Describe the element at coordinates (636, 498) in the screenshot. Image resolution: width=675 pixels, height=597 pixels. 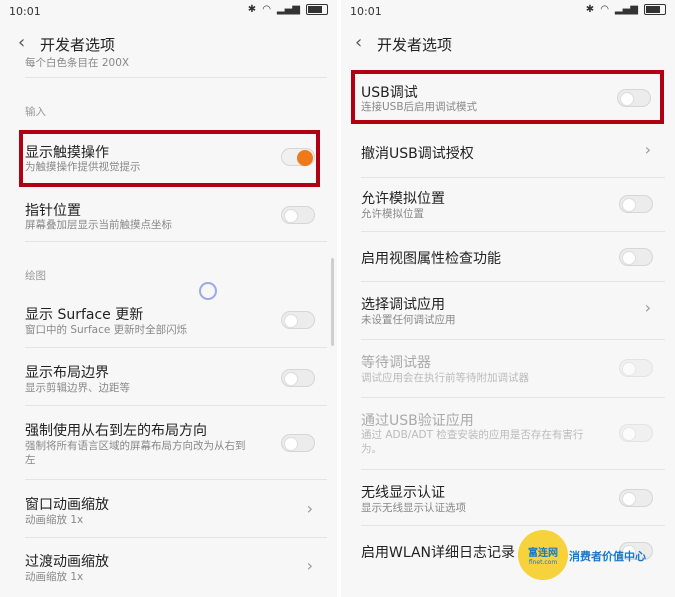
I see `wireless-display-toggle` at that location.